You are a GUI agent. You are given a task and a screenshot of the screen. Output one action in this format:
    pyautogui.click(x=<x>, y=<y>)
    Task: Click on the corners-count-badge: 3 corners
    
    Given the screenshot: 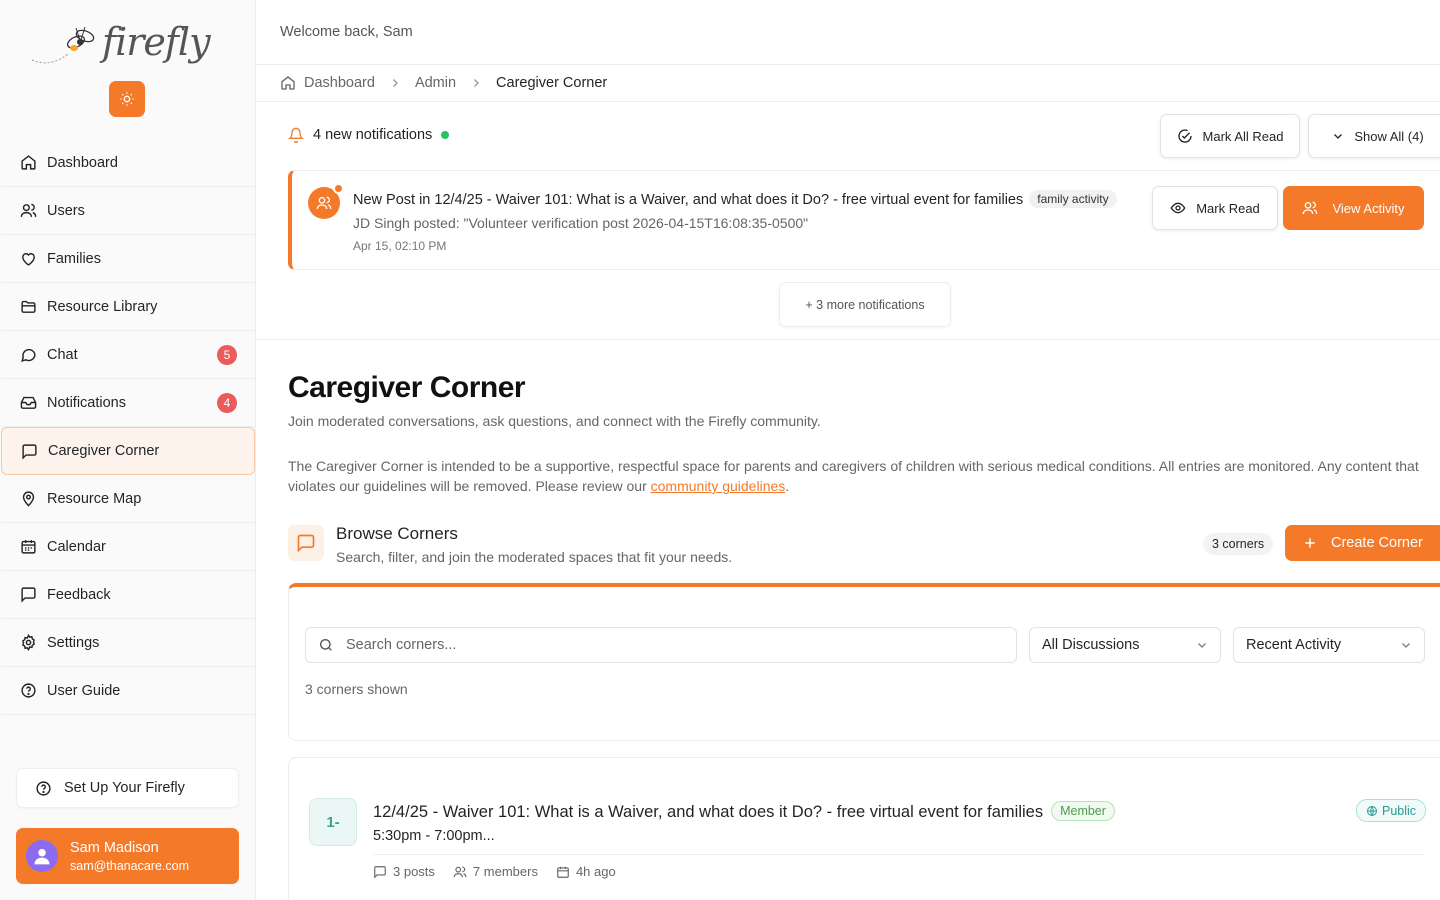 What is the action you would take?
    pyautogui.click(x=1238, y=544)
    